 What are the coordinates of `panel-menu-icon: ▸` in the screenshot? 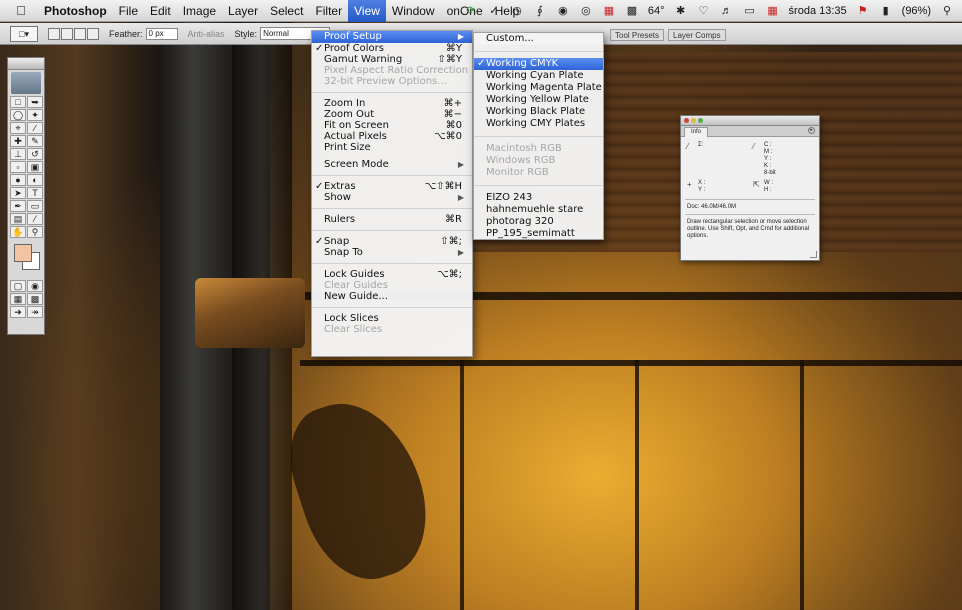 It's located at (811, 130).